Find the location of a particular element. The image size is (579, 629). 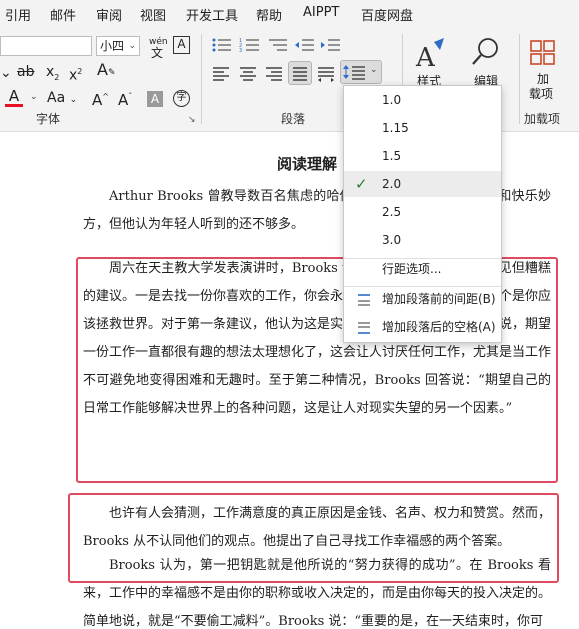

strikethrough-icon: ab is located at coordinates (25, 72).